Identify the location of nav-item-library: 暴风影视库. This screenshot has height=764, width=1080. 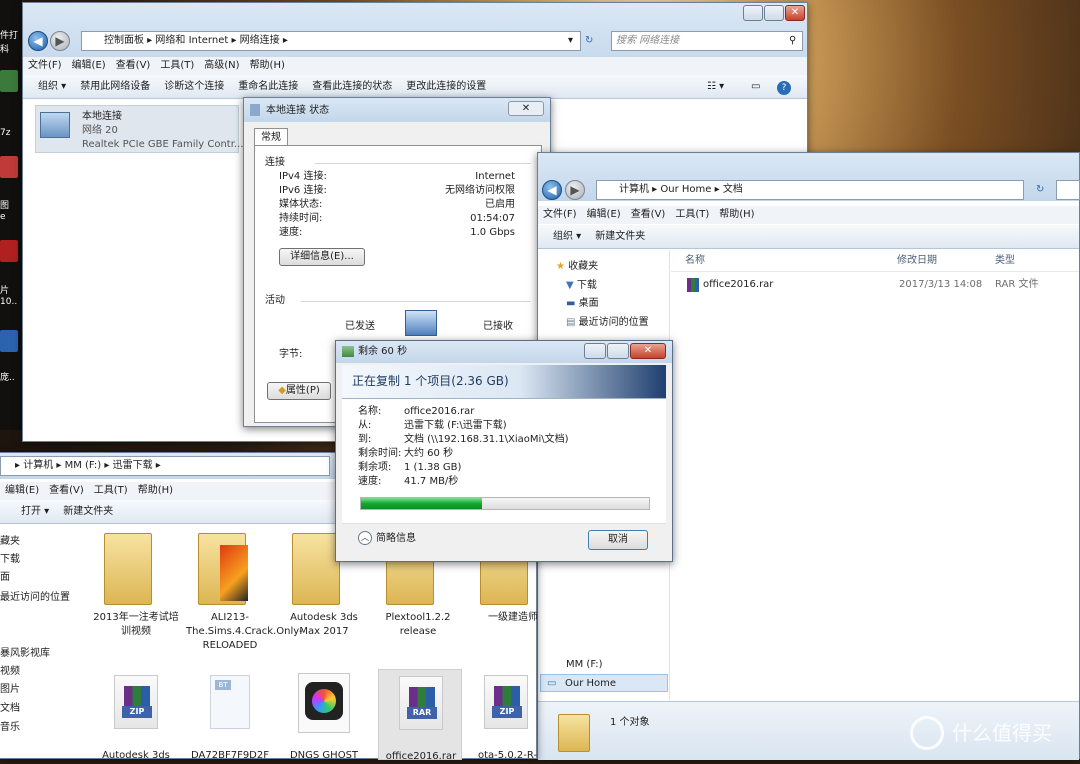
(25, 654).